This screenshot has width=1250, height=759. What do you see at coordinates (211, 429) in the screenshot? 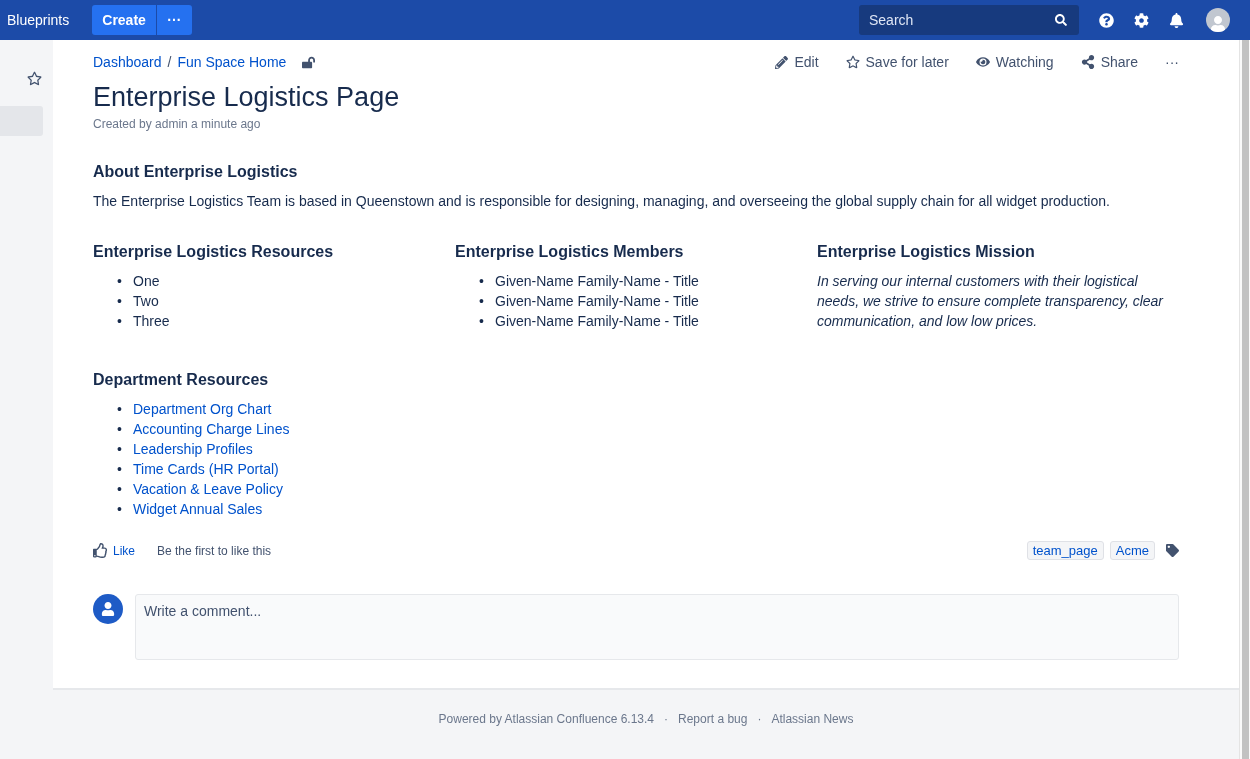
I see `resource-link: Accounting Charge Lines` at bounding box center [211, 429].